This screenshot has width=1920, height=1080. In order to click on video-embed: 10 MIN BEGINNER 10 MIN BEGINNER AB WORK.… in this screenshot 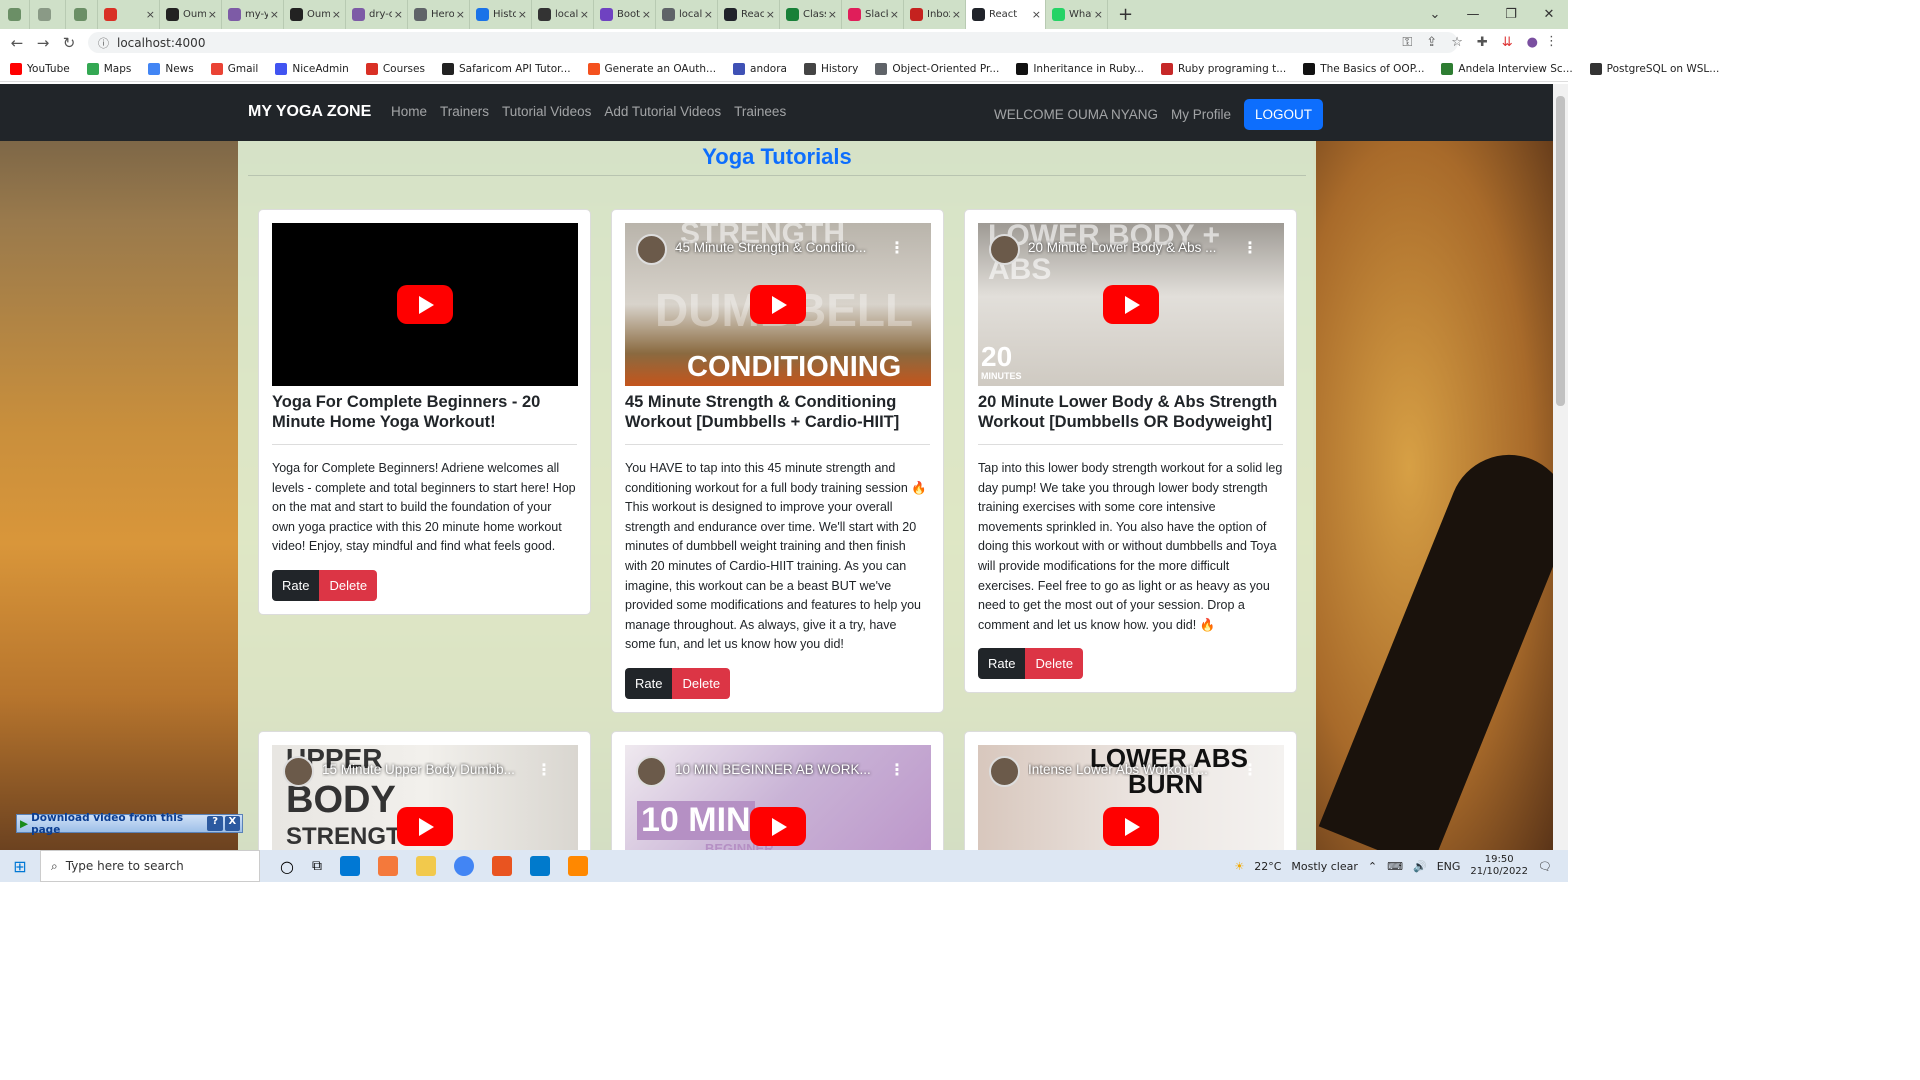, I will do `click(778, 797)`.